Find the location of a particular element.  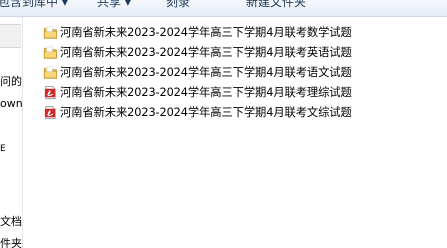

file-row-pdf-liberal-arts: 河南省新未来2023-2024学年高三下学期4月联考文综试题 is located at coordinates (242, 112).